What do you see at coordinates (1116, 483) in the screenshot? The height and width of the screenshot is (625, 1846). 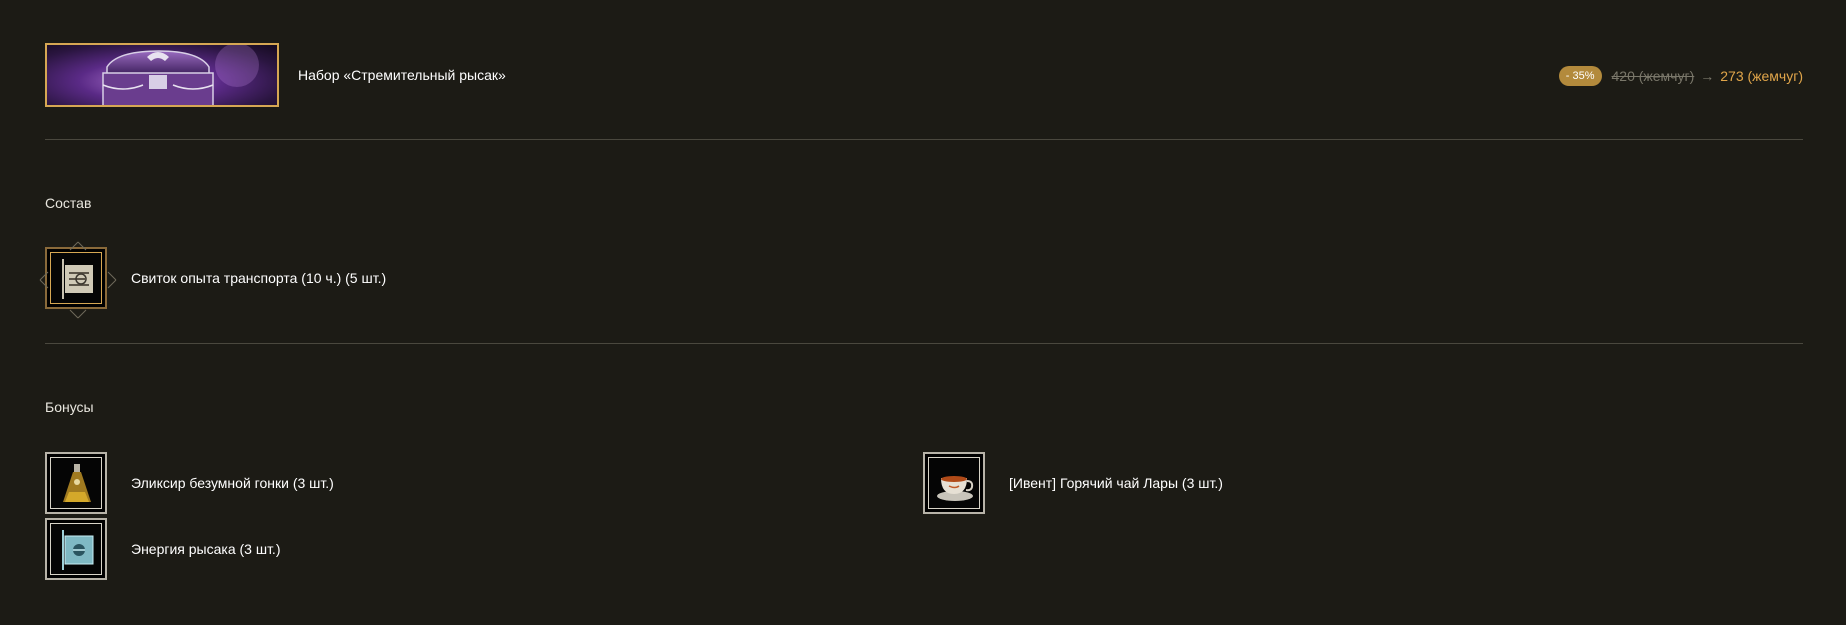 I see `item-label: [Ивент] Горячий чай Лары (3 шт.)` at bounding box center [1116, 483].